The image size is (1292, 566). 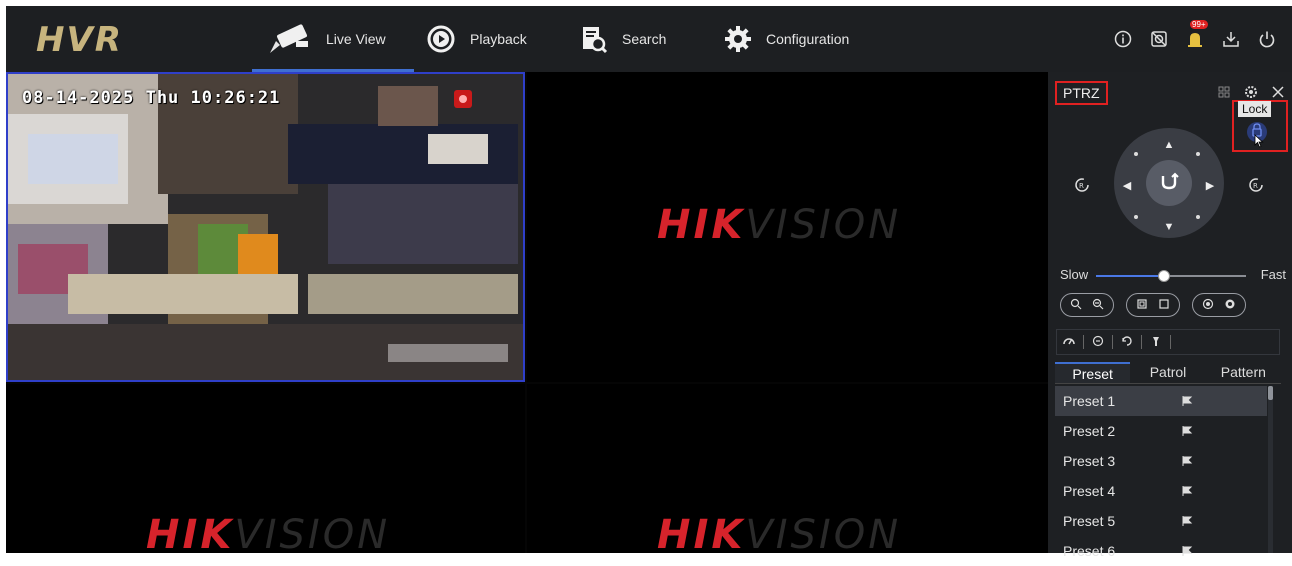 I want to click on pan-left-button: ◀, so click(x=1127, y=185).